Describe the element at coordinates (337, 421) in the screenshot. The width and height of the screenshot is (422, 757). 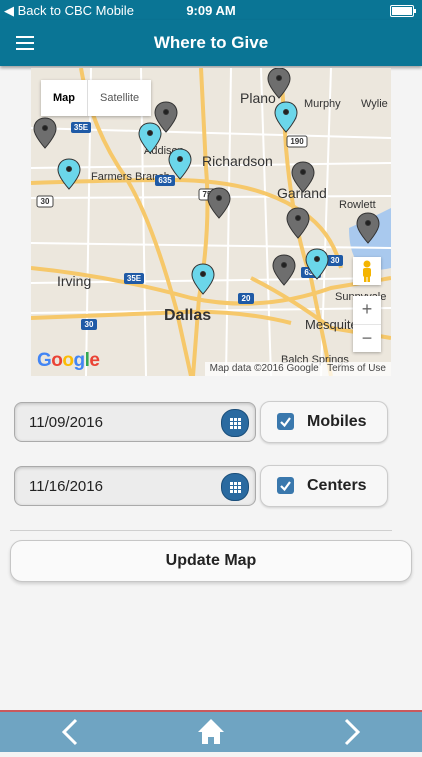
I see `mobiles-label: Mobiles` at that location.